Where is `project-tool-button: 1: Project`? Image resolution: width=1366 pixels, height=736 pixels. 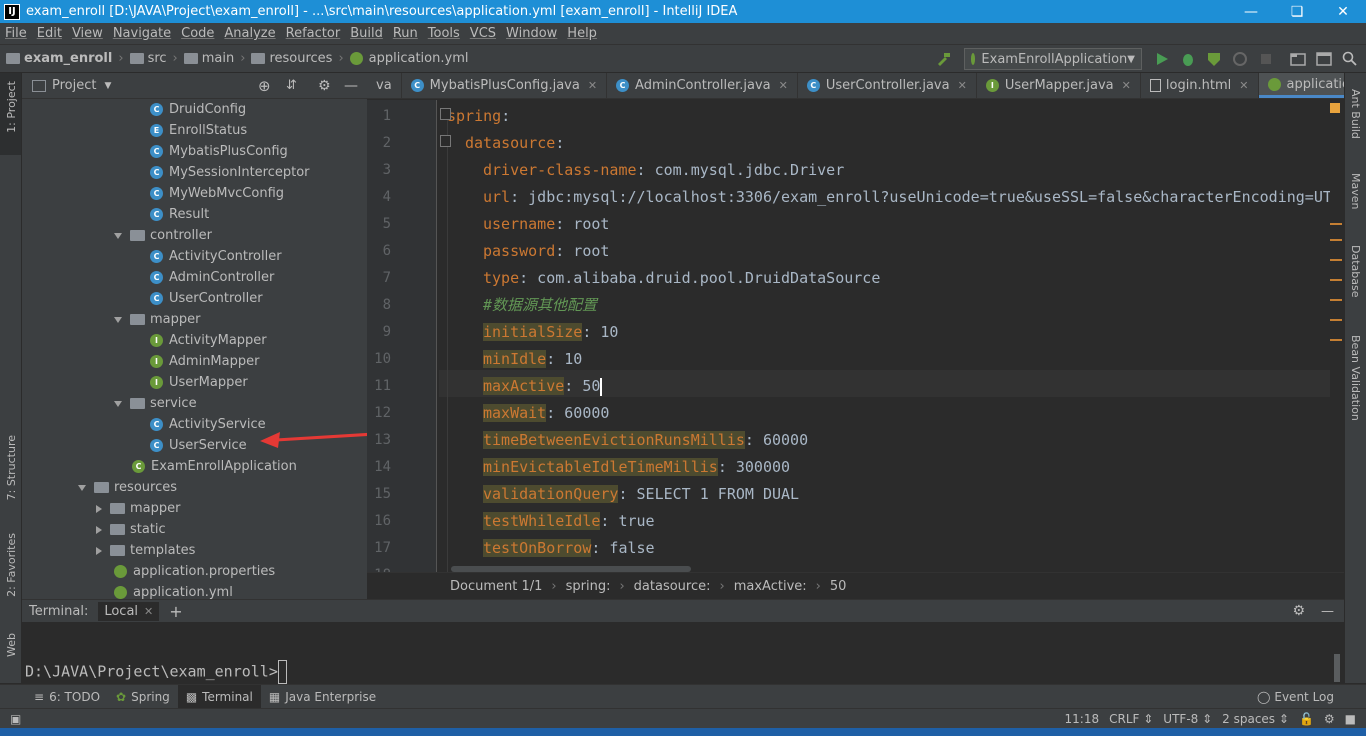 project-tool-button: 1: Project is located at coordinates (11, 107).